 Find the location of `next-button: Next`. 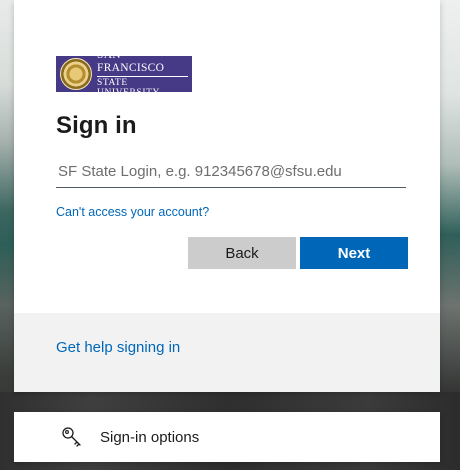

next-button: Next is located at coordinates (354, 253).